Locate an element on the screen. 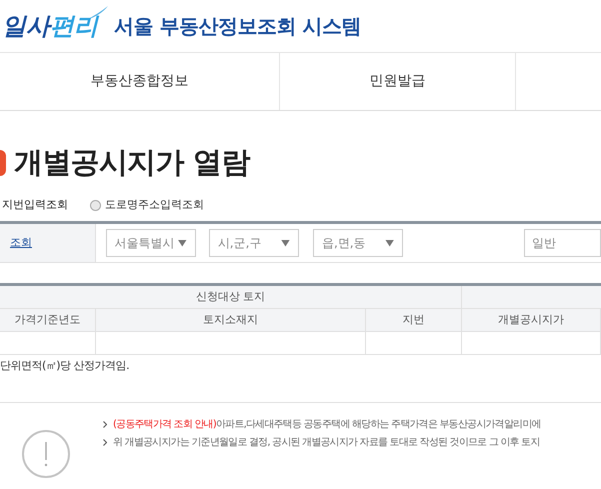 The image size is (601, 489). region-select: 읍,면,동 is located at coordinates (358, 243).